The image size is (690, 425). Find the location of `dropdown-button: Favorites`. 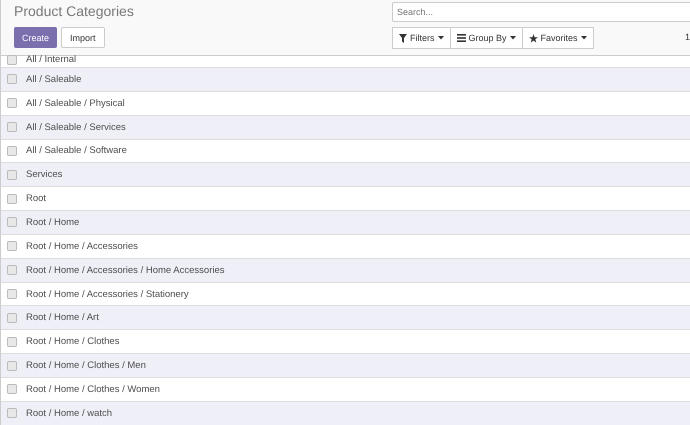

dropdown-button: Favorites is located at coordinates (558, 38).